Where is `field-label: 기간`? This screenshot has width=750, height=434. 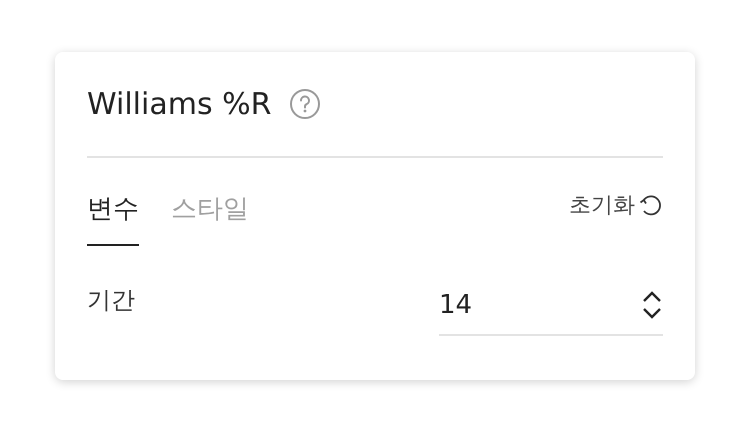
field-label: 기간 is located at coordinates (111, 300).